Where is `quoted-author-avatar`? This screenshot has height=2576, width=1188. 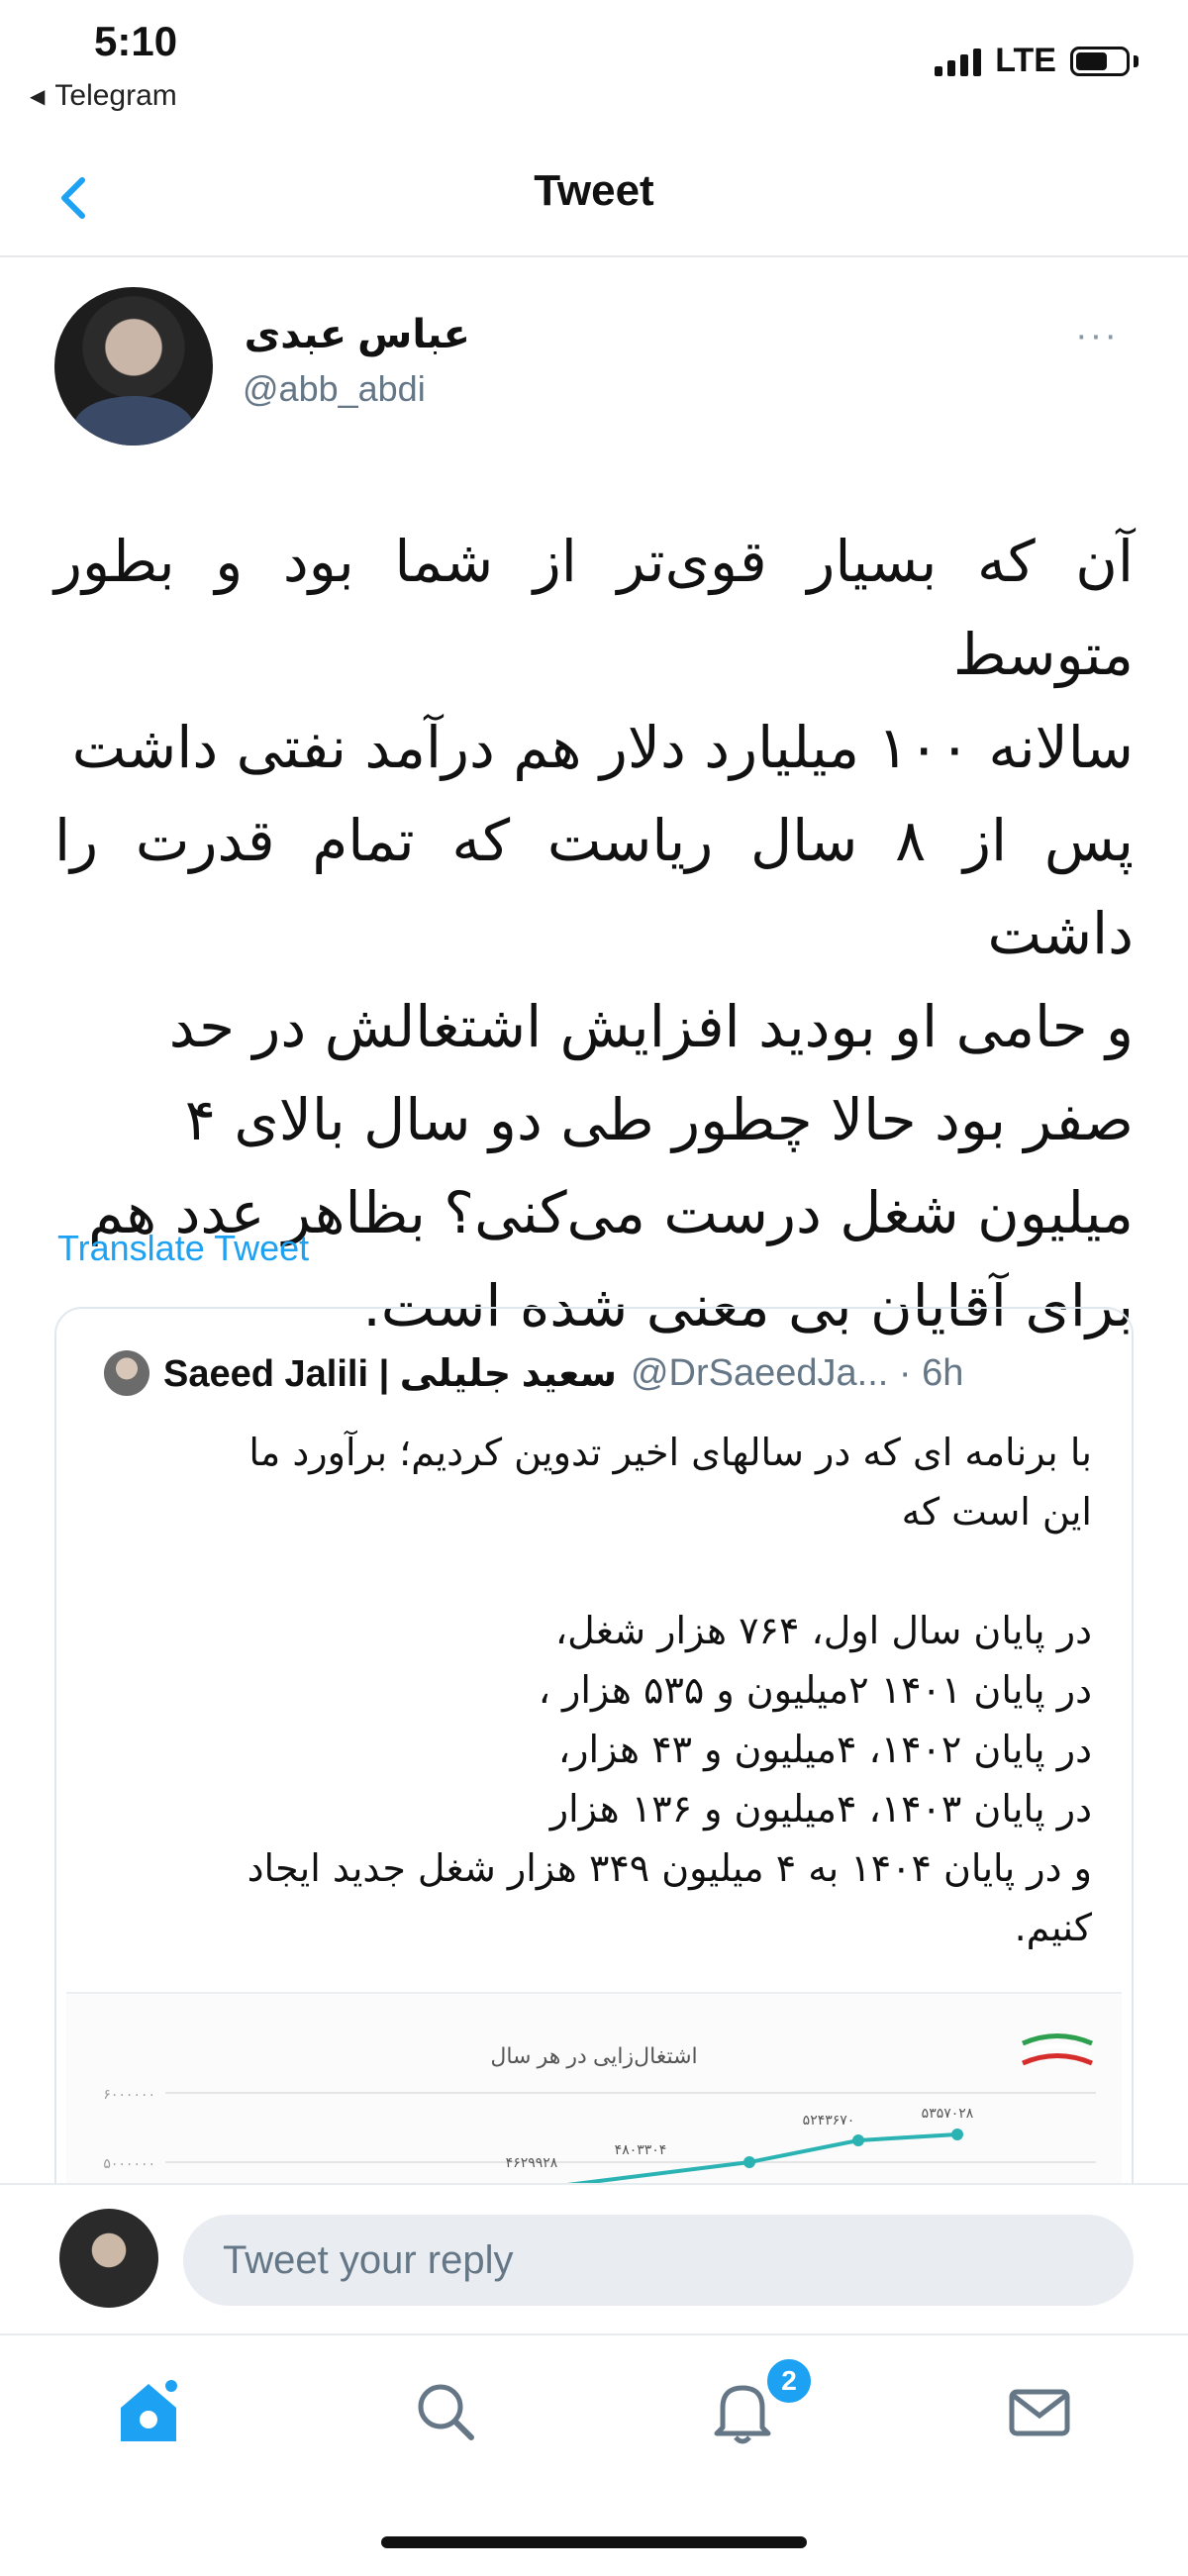 quoted-author-avatar is located at coordinates (126, 1373).